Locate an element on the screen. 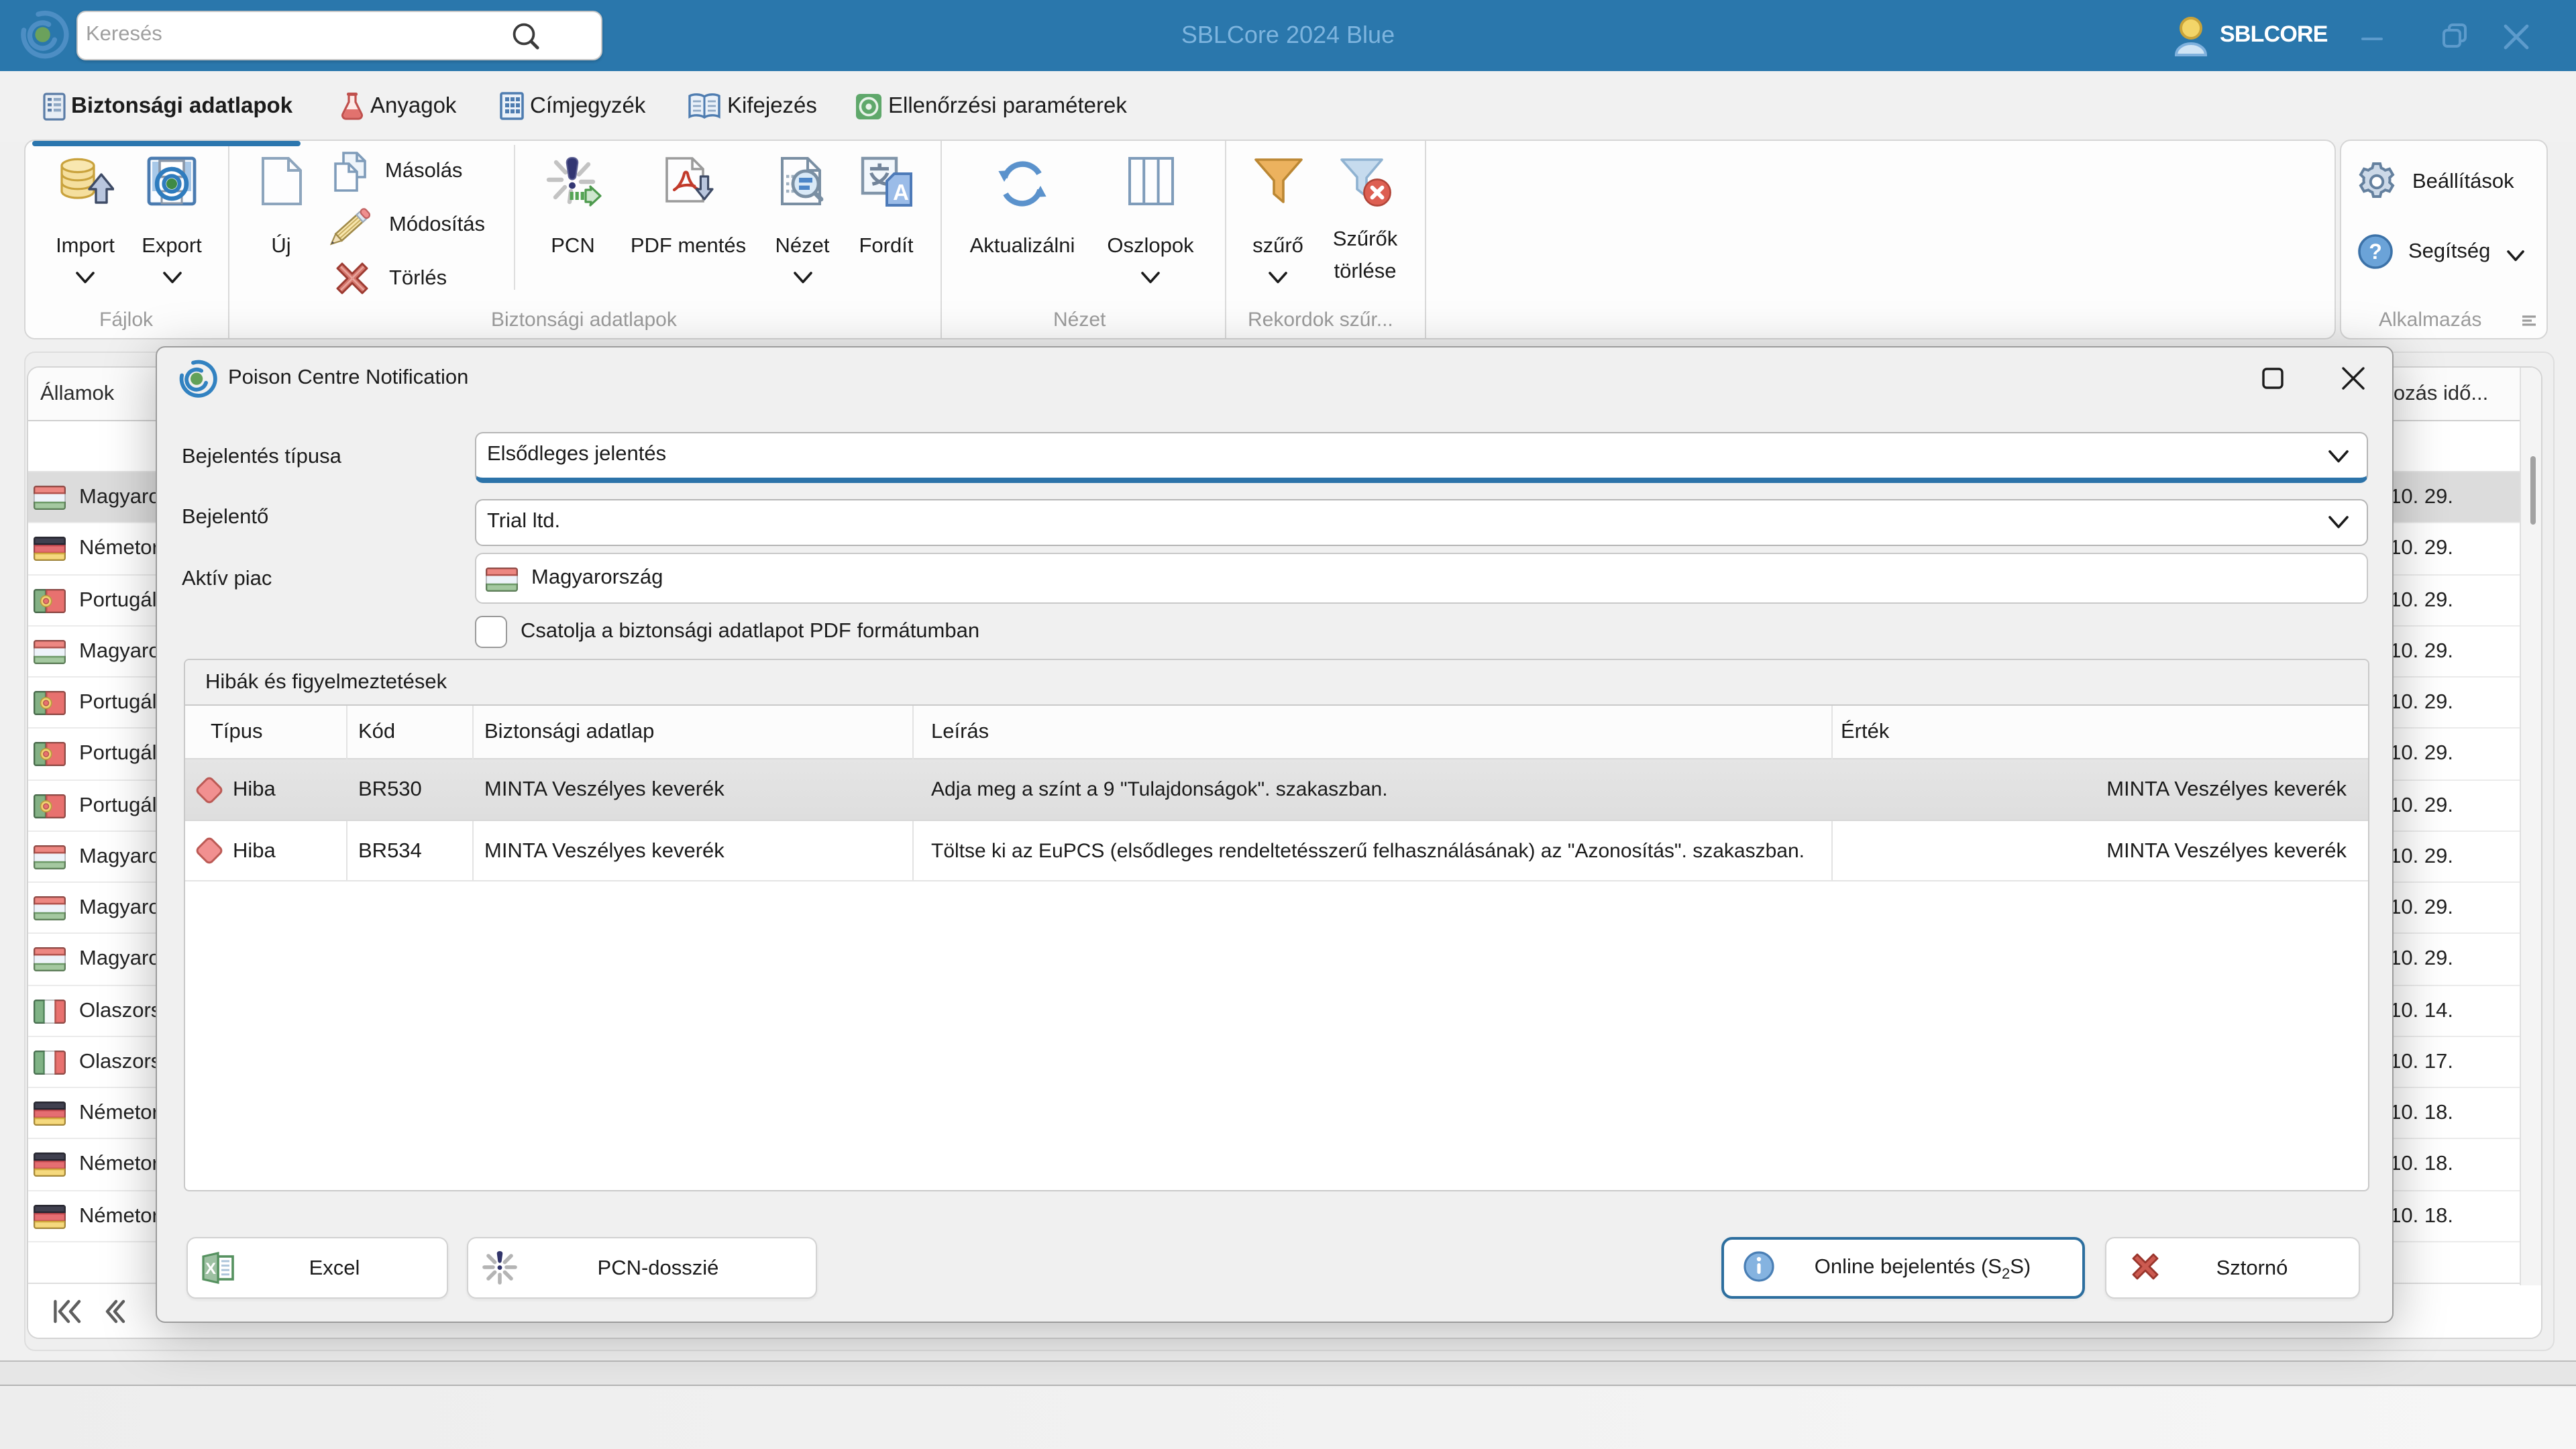 The image size is (2576, 1449). svg-text: A is located at coordinates (900, 191).